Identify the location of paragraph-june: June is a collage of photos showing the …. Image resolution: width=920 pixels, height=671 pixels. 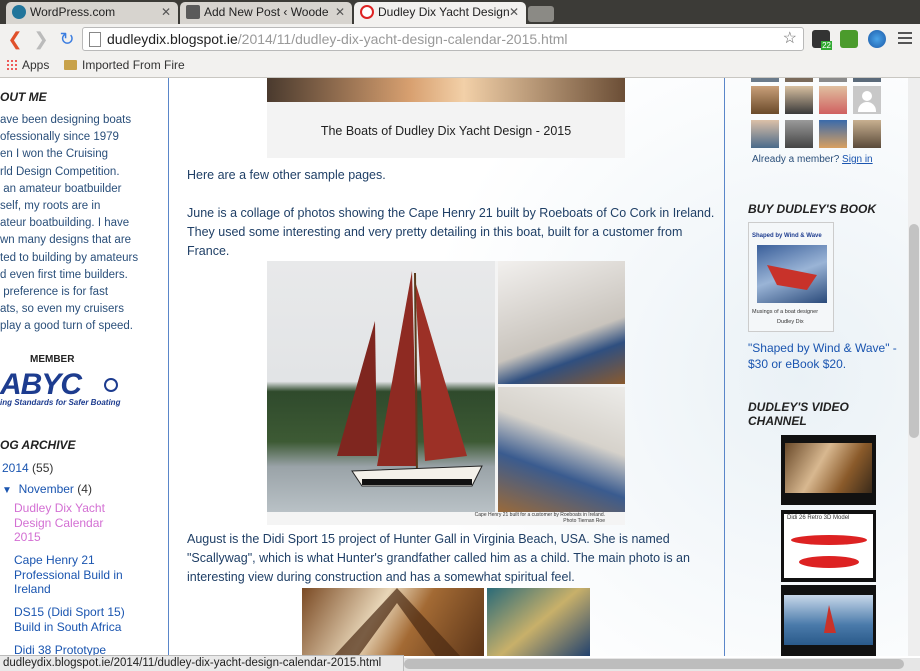
(451, 232).